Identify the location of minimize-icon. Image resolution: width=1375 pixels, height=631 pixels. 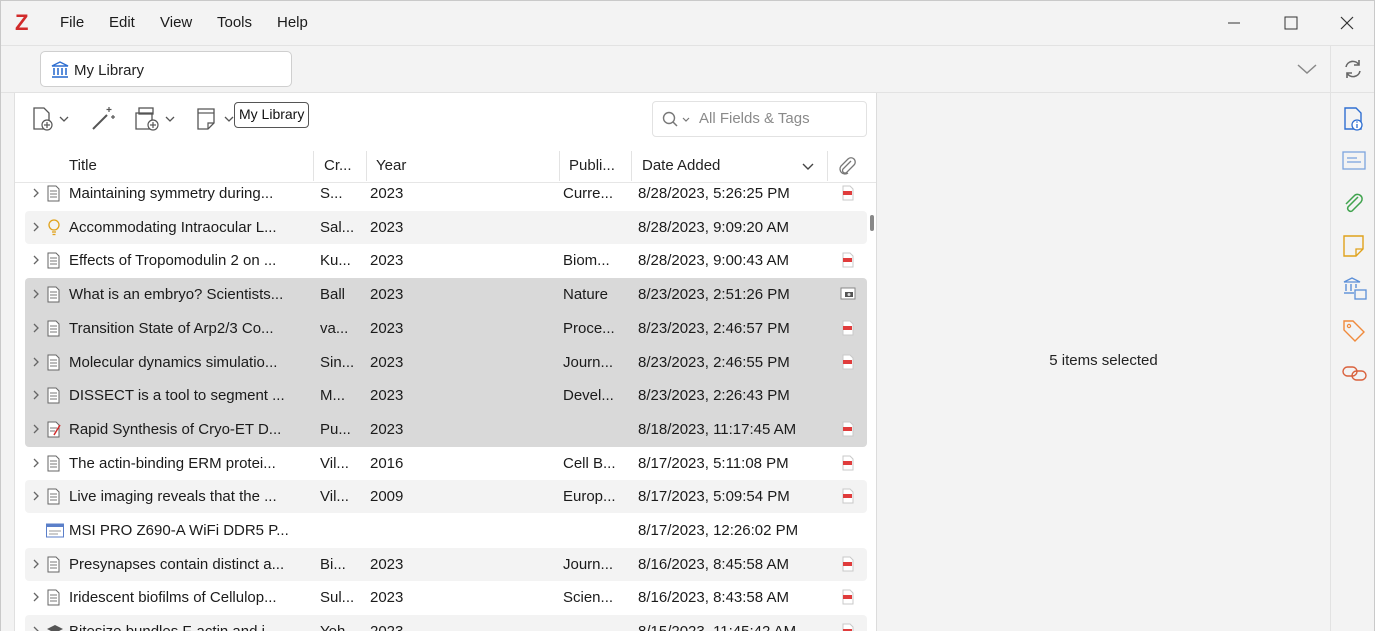
(1234, 23).